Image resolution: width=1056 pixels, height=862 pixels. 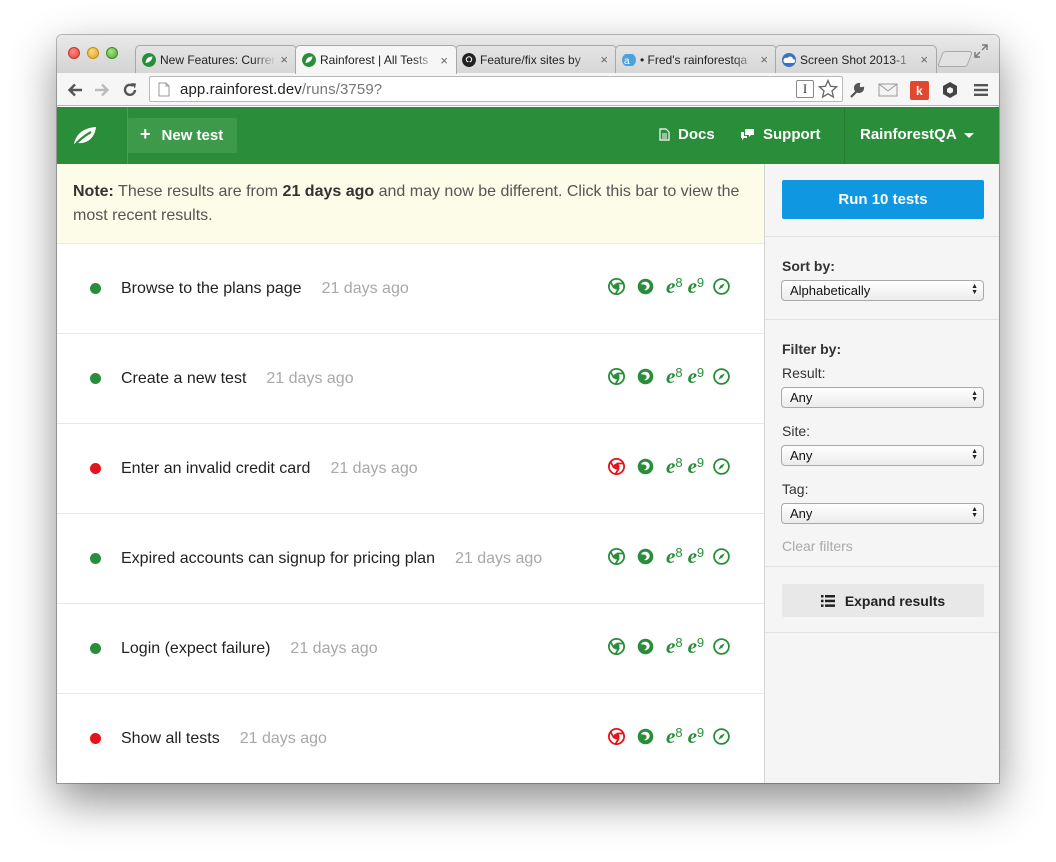 What do you see at coordinates (216, 59) in the screenshot?
I see `browser-tab-new-features: New Features: Current Sprint ×` at bounding box center [216, 59].